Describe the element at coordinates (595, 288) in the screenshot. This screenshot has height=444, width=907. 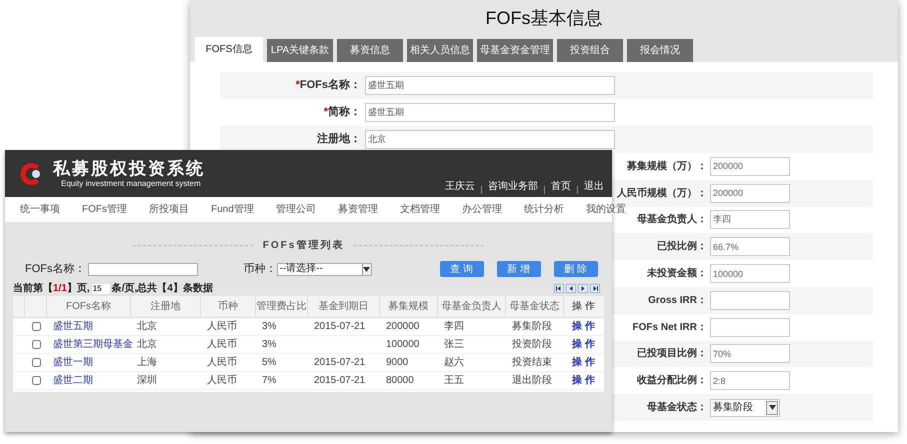
I see `last-page-icon` at that location.